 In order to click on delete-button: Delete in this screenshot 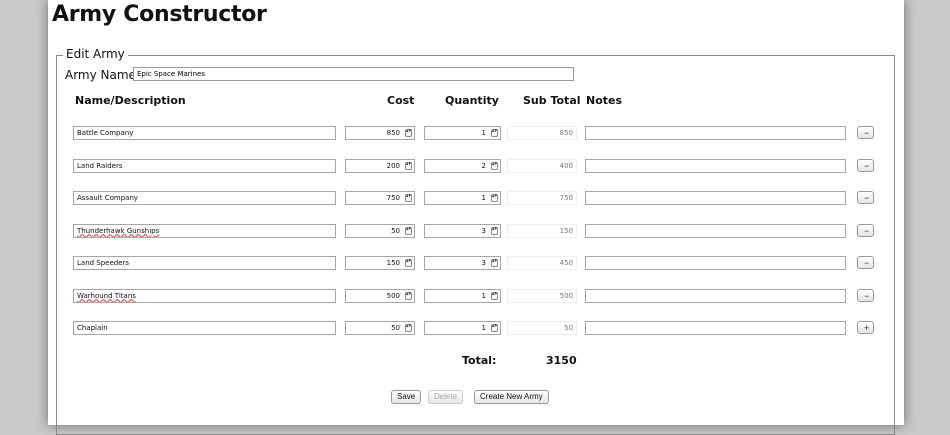, I will do `click(446, 397)`.